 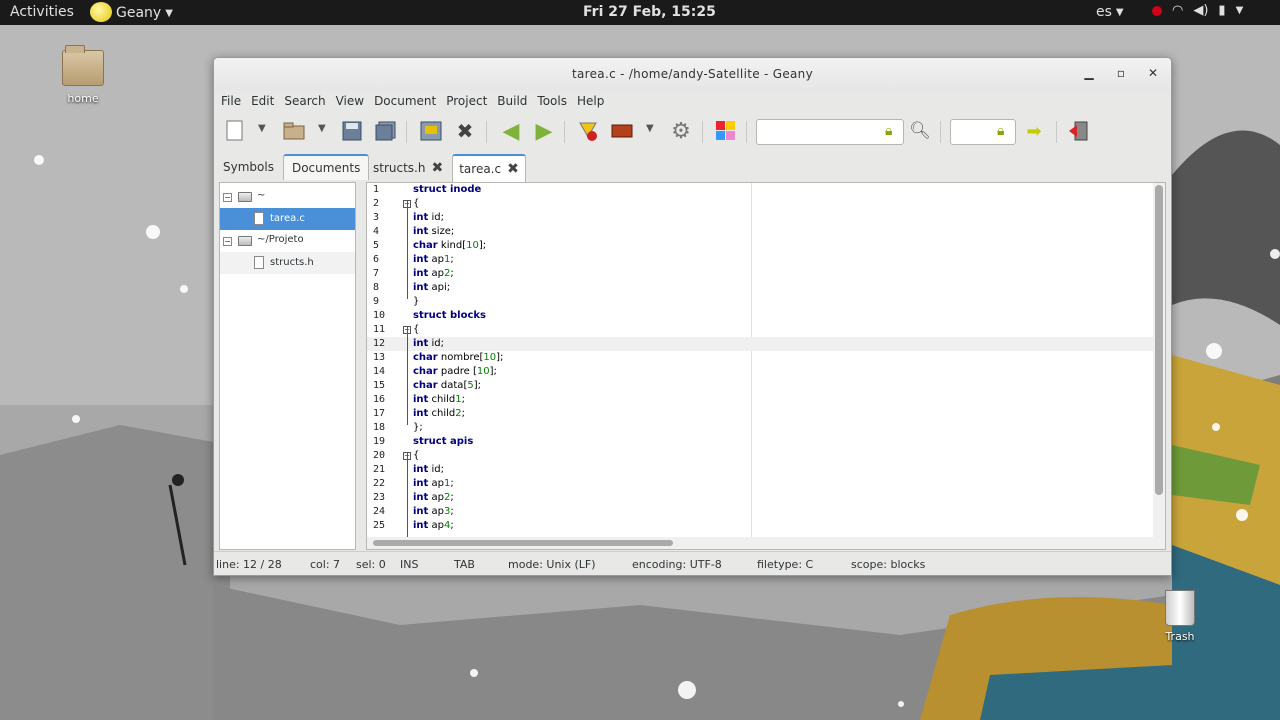 What do you see at coordinates (379, 399) in the screenshot?
I see `line-number: 16` at bounding box center [379, 399].